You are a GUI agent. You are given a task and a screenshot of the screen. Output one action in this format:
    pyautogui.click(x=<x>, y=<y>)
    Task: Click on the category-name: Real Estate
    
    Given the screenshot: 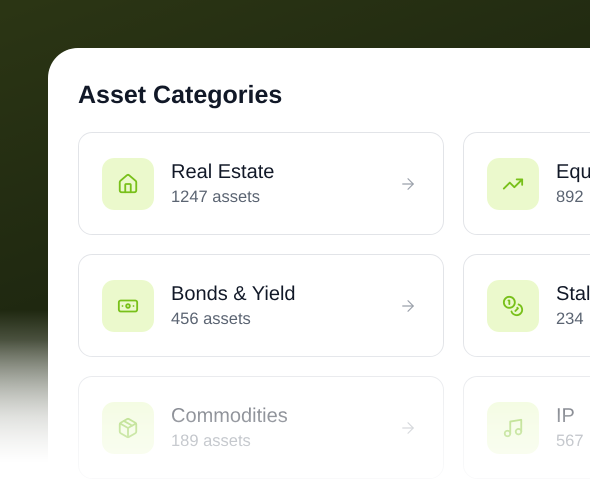 What is the action you would take?
    pyautogui.click(x=222, y=172)
    